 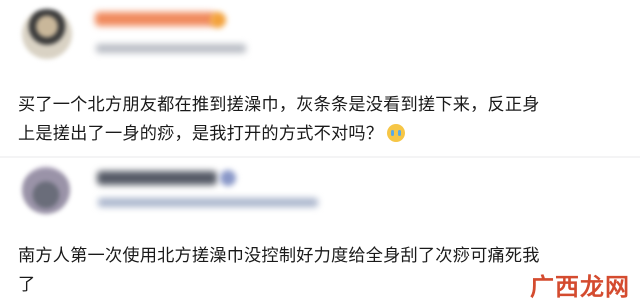 I want to click on crying-face-icon, so click(x=396, y=133).